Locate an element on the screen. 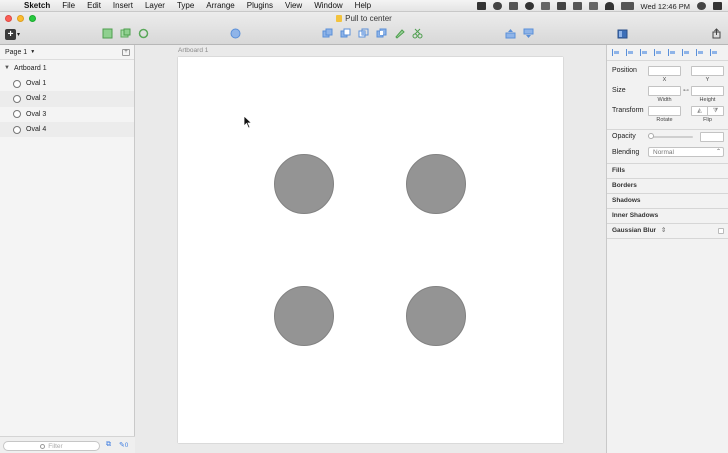 The image size is (728, 453). menu-layer: Layer is located at coordinates (155, 6).